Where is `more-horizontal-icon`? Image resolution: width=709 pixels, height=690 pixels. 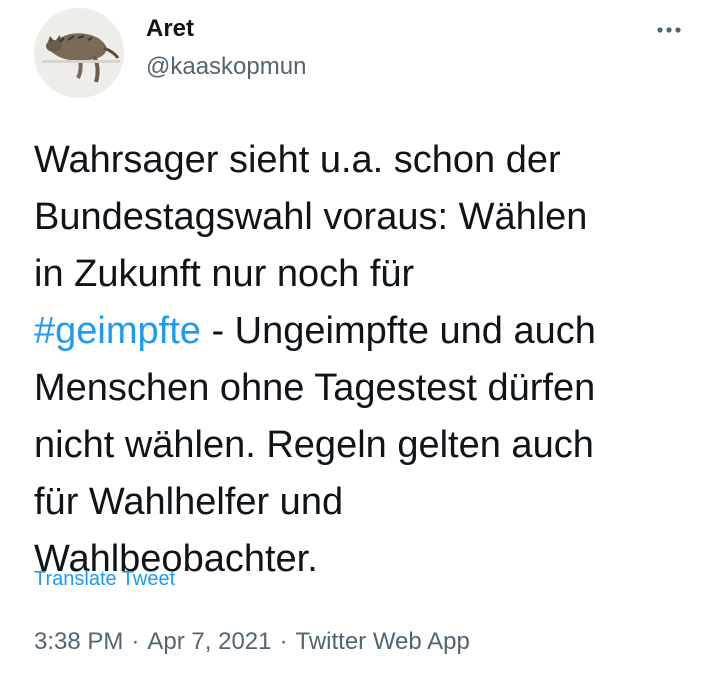
more-horizontal-icon is located at coordinates (669, 30).